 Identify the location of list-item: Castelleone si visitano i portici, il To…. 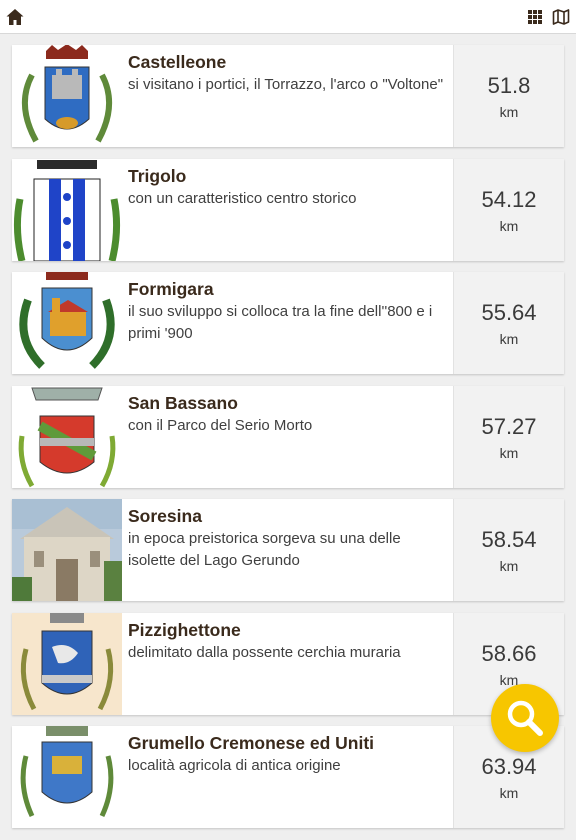
(288, 96).